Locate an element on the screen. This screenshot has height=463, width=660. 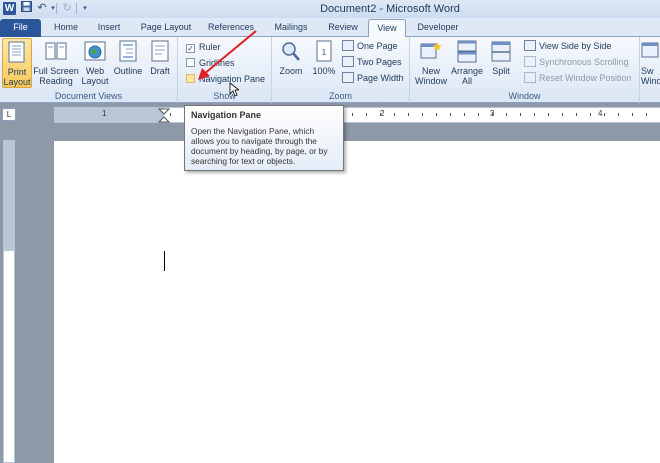
page-width-label: Page Width is located at coordinates (380, 78).